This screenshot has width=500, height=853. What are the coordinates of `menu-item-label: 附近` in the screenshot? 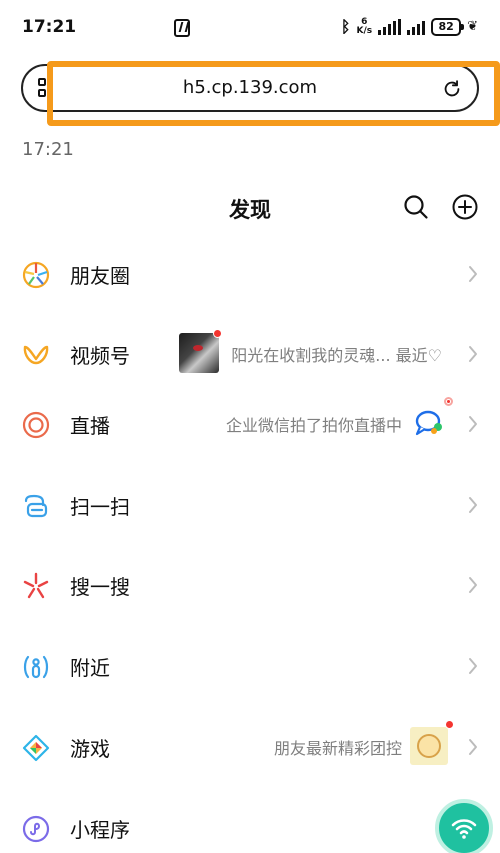 It's located at (90, 668).